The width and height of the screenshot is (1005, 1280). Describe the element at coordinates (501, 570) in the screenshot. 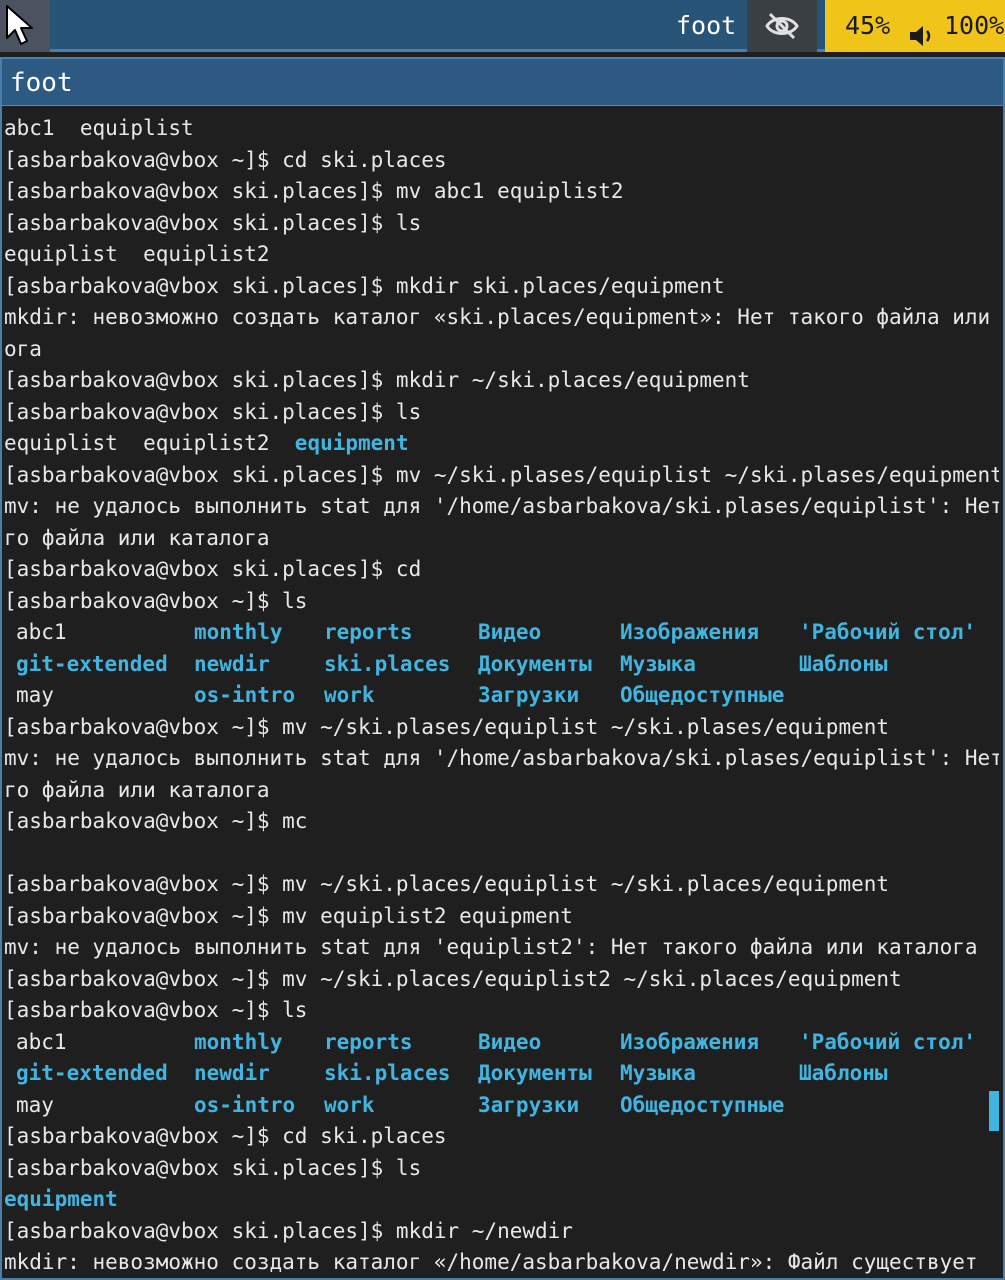

I see `terminal-line: [asbarbakova@vbox ski.places]$ cd` at that location.